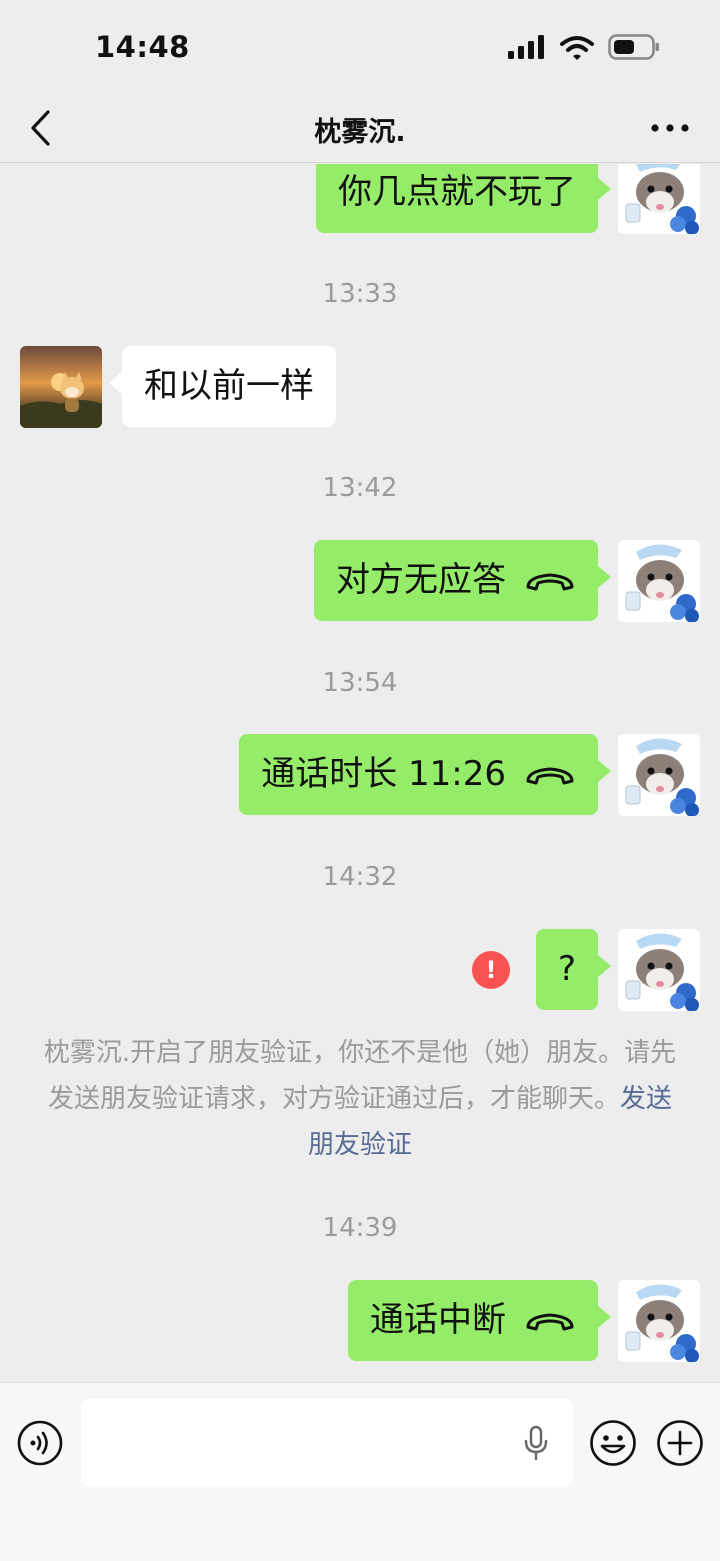 The height and width of the screenshot is (1561, 720). Describe the element at coordinates (457, 192) in the screenshot. I see `message-text: 你几点就不玩了` at that location.